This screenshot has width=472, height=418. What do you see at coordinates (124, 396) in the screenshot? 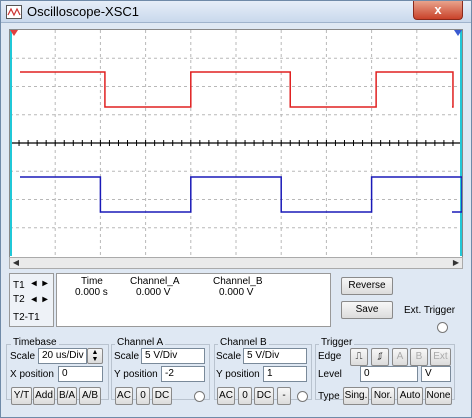
I see `channel-a-ac-button: AC` at bounding box center [124, 396].